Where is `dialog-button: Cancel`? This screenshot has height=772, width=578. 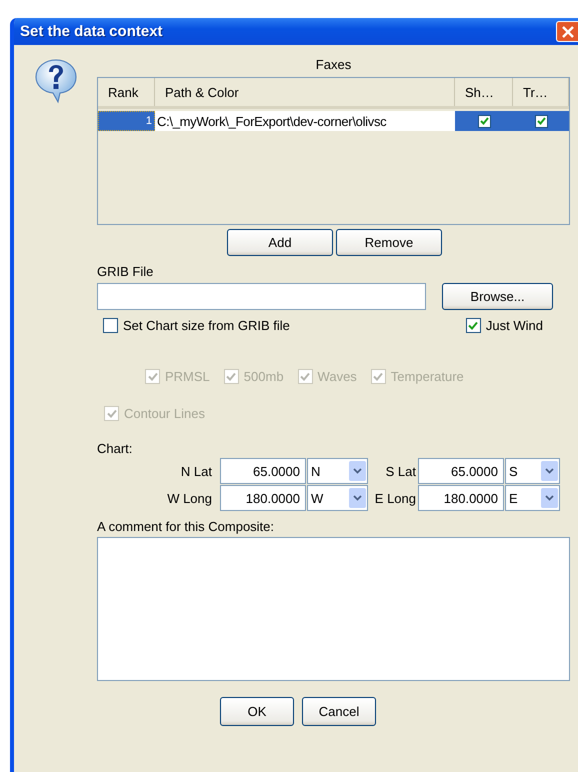 dialog-button: Cancel is located at coordinates (339, 711).